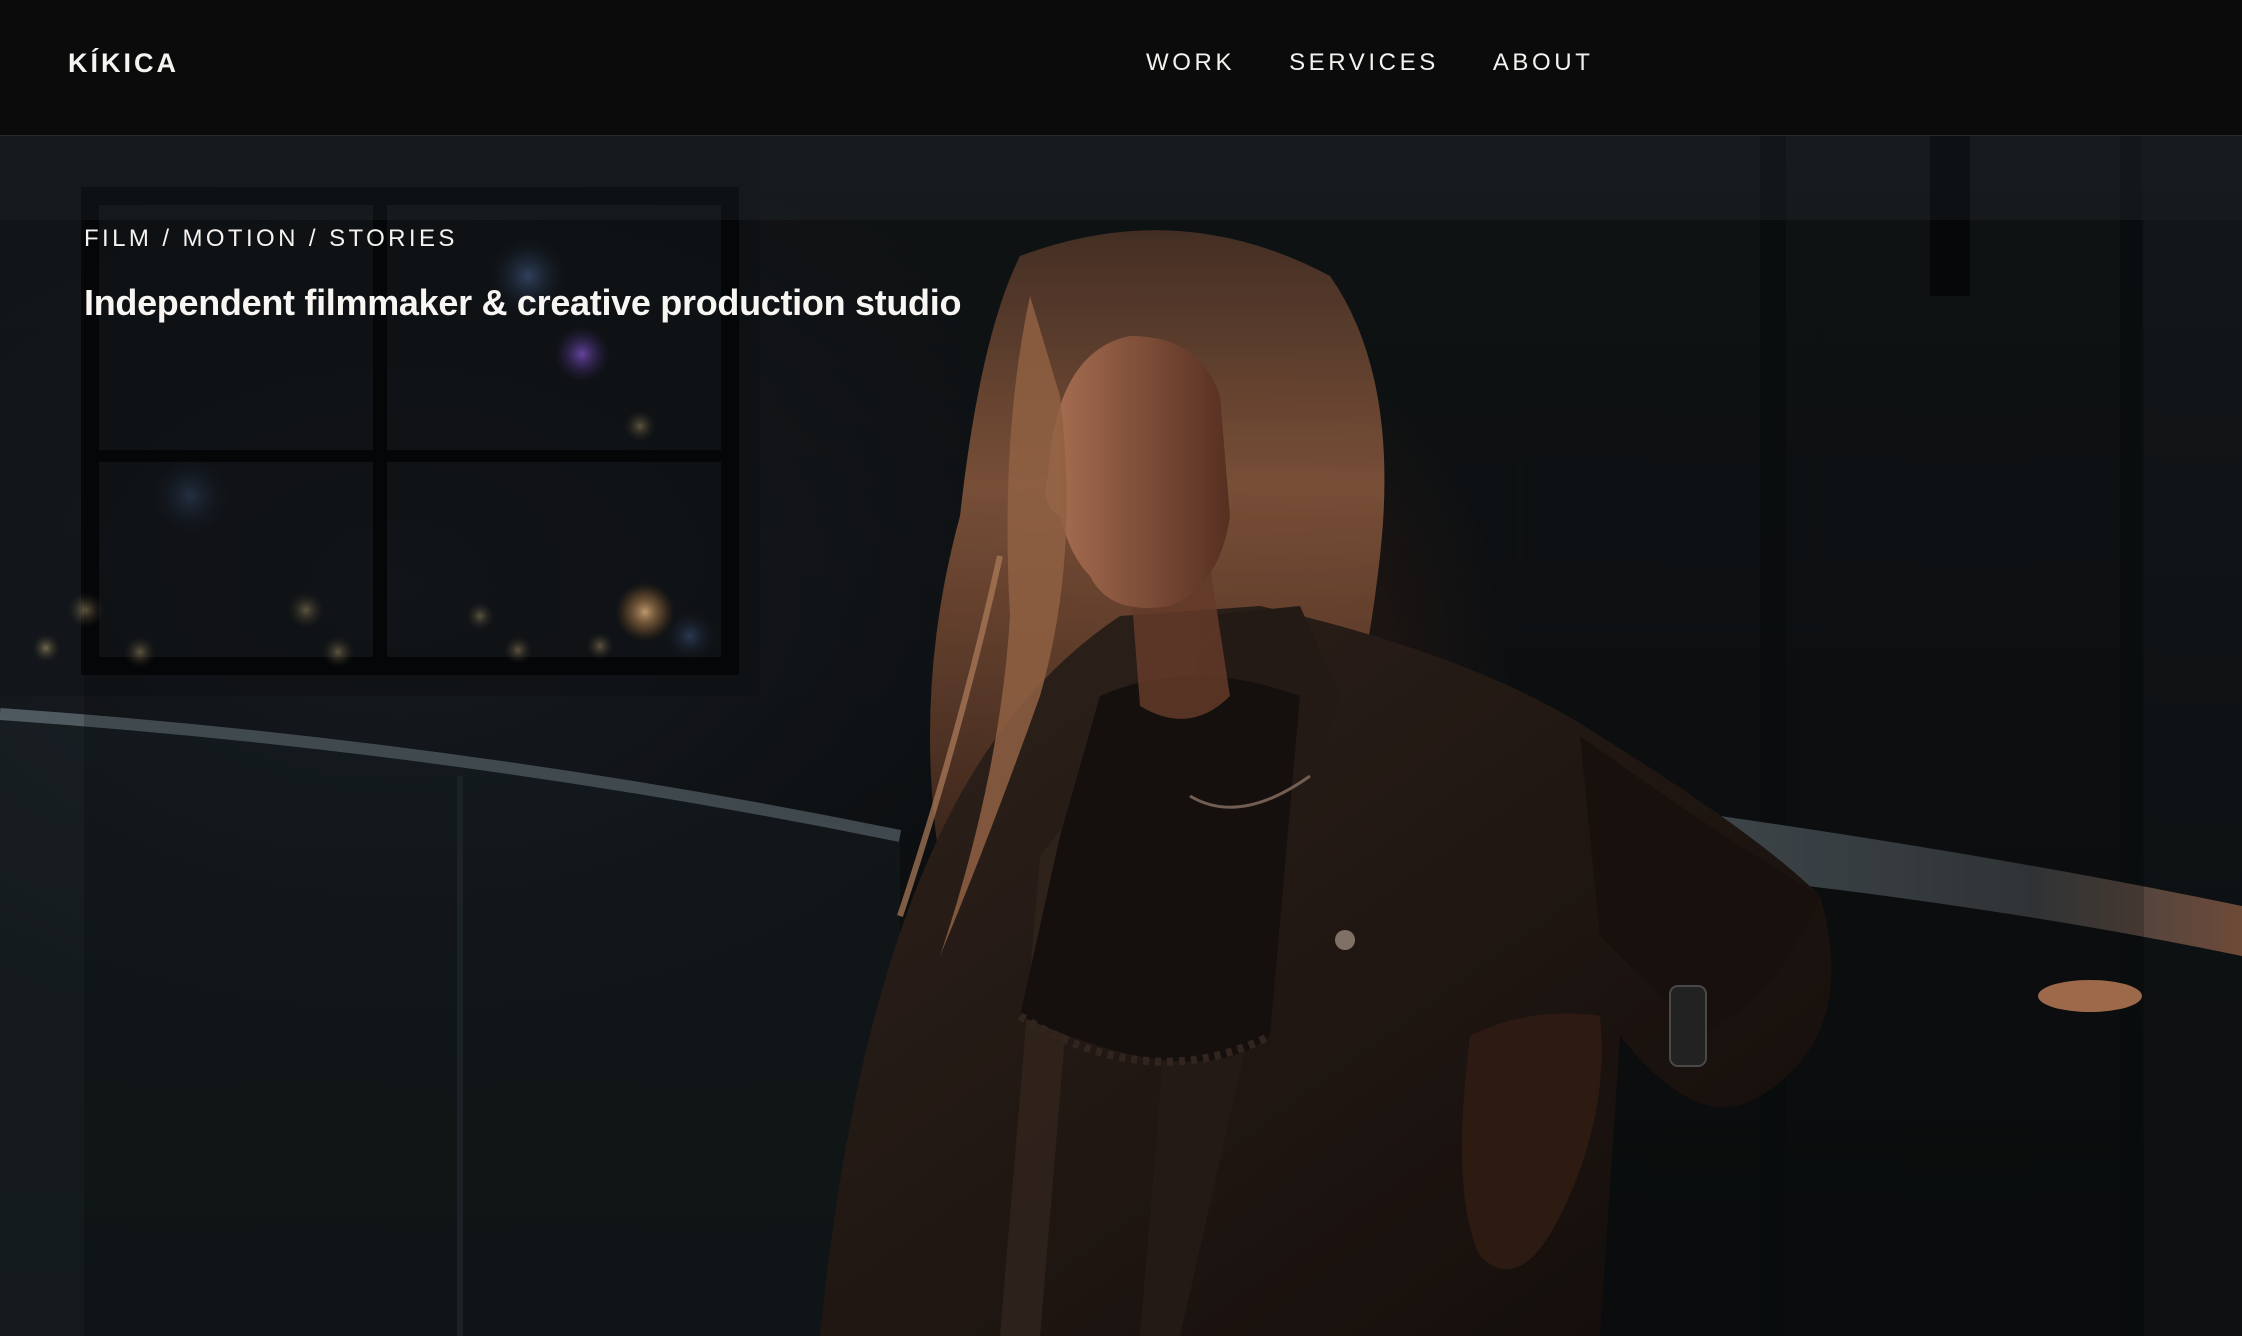  What do you see at coordinates (1121, 68) in the screenshot?
I see `site-header: KÍKICA WORK SERVICES ABOUT` at bounding box center [1121, 68].